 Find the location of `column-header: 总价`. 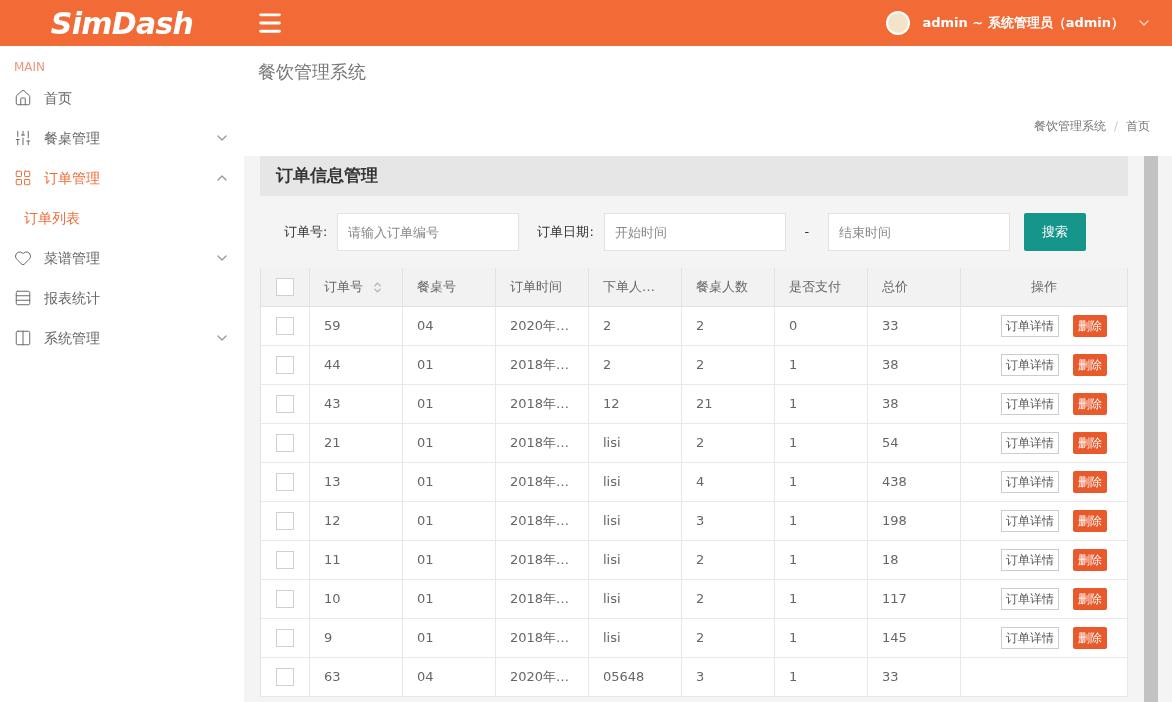

column-header: 总价 is located at coordinates (914, 287).